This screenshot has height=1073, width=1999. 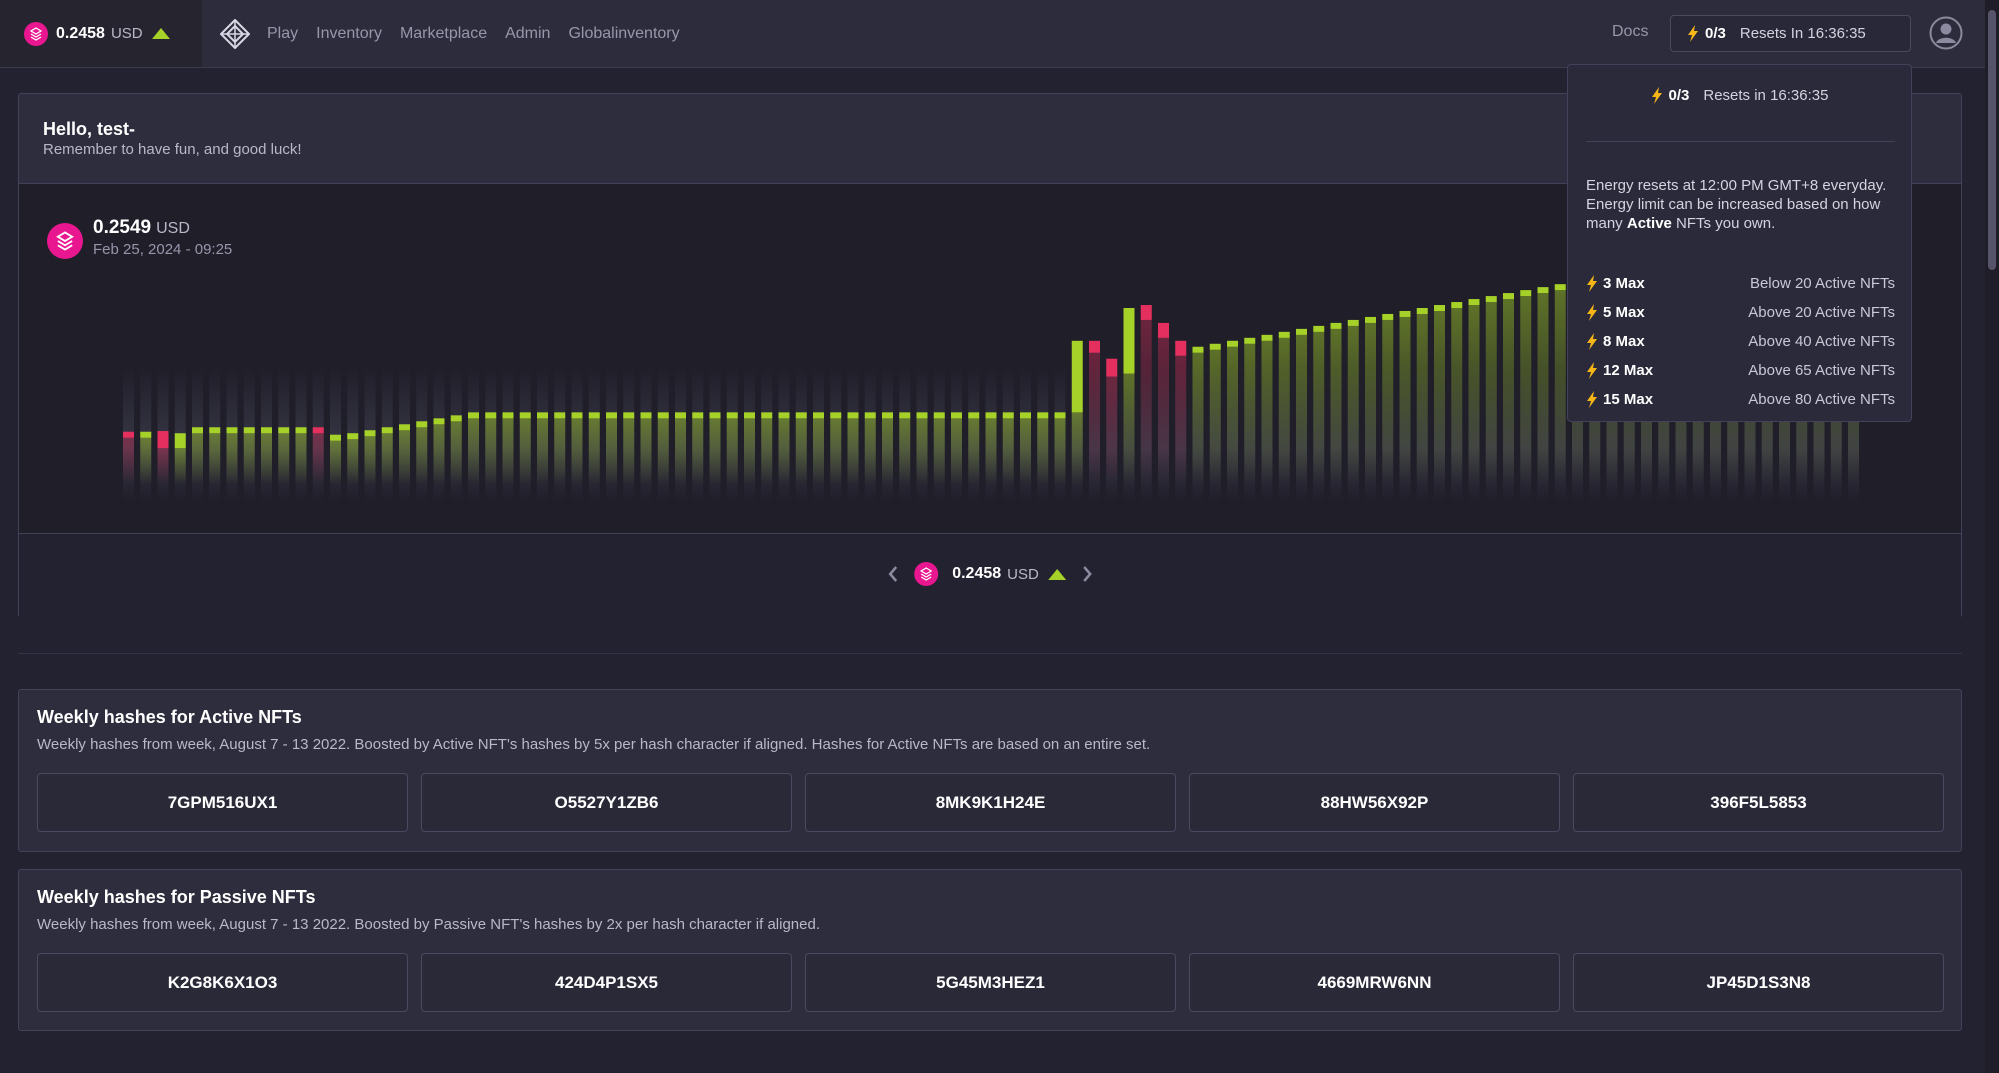 I want to click on nav-marketplace: Marketplace, so click(x=443, y=34).